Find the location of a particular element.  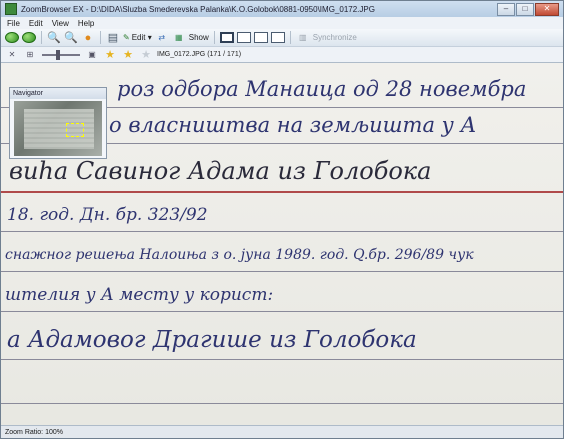

three-view-button is located at coordinates (260, 37).